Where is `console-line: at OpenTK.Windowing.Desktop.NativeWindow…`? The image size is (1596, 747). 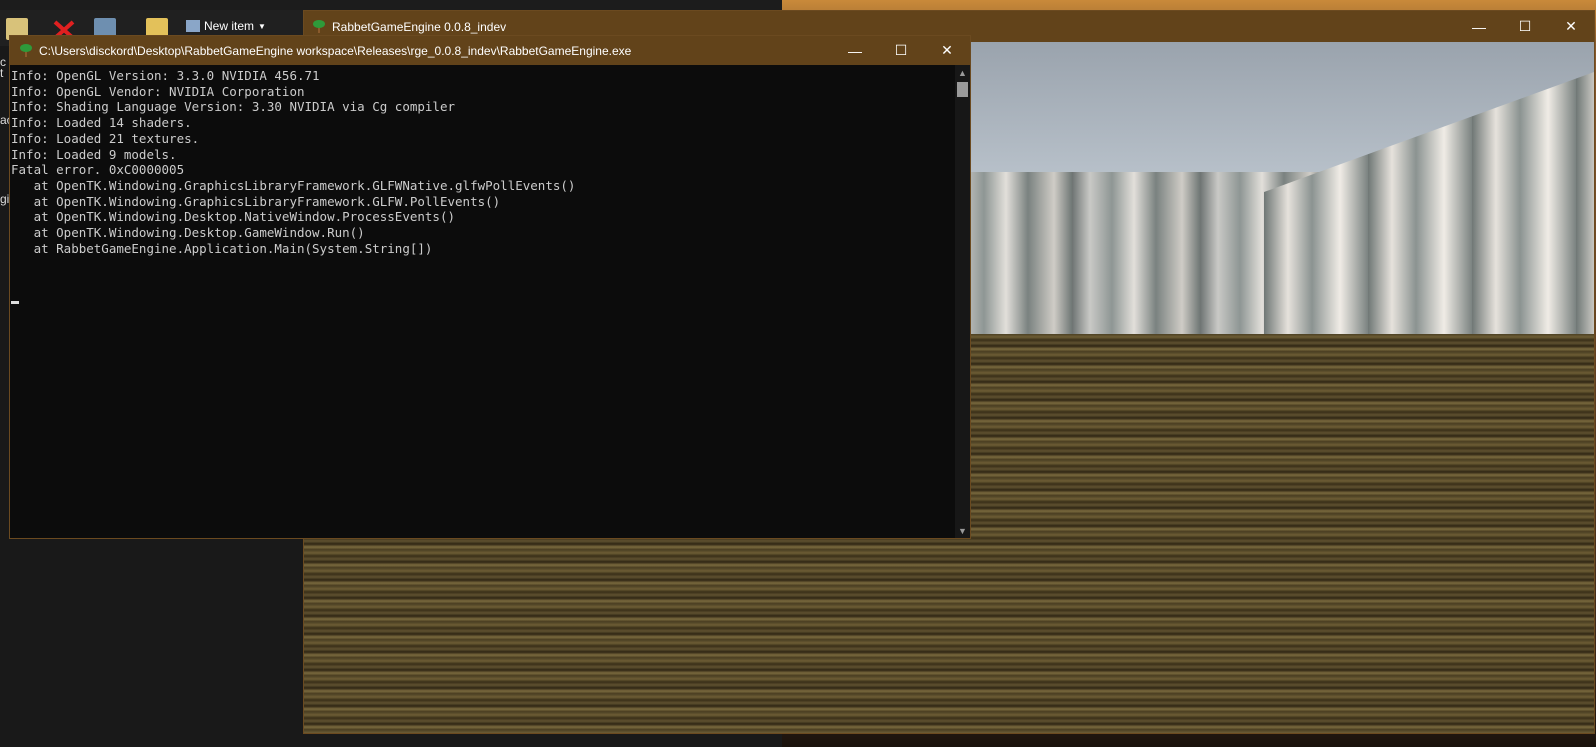
console-line: at OpenTK.Windowing.Desktop.NativeWindow… is located at coordinates (244, 217).